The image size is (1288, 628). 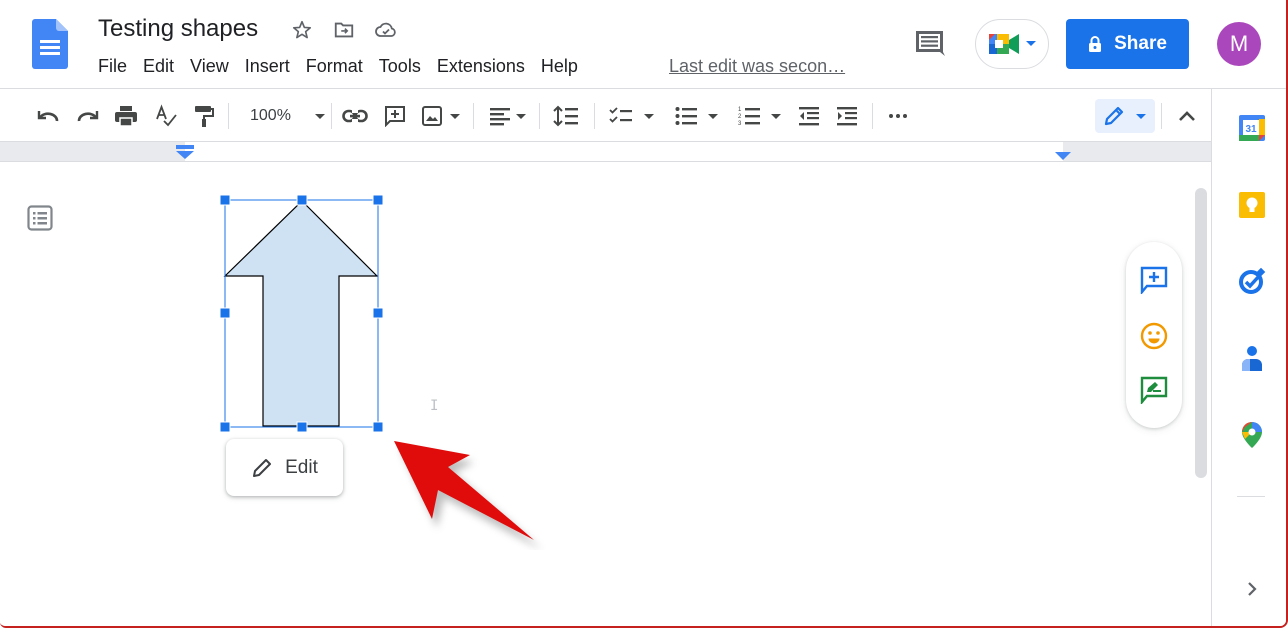 I want to click on insert-image-button, so click(x=441, y=116).